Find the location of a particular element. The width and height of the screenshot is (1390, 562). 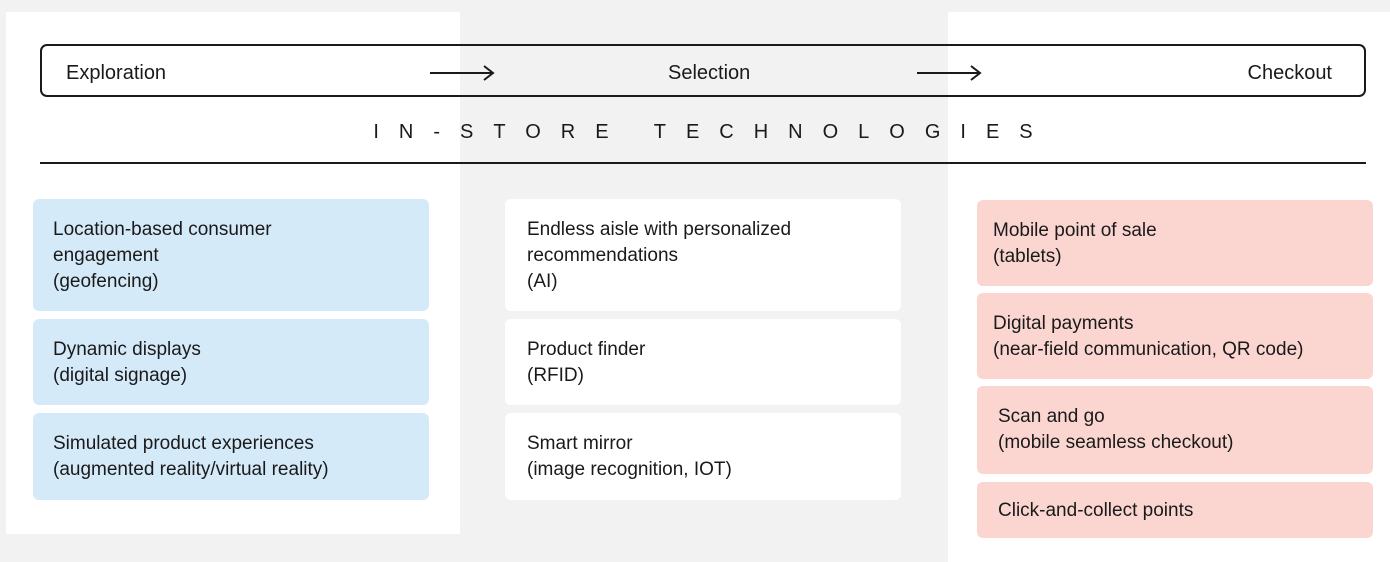

card-line: Scan and go is located at coordinates (1051, 416).